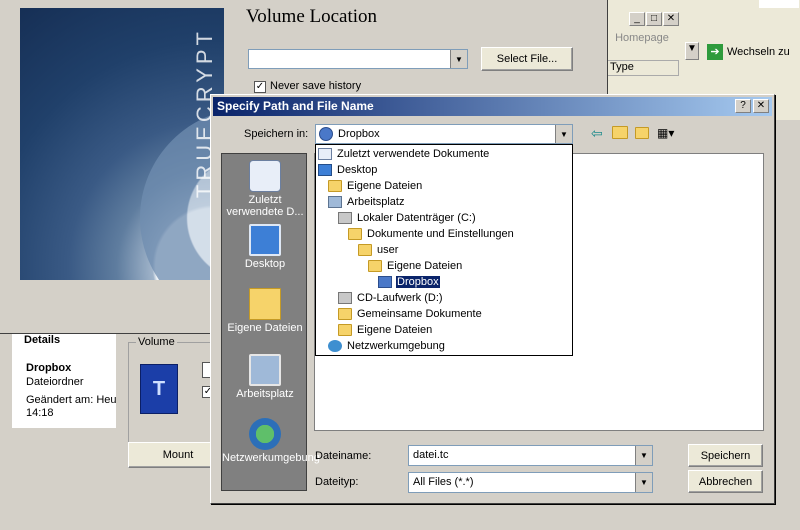 The image size is (800, 530). I want to click on save-label: Speichern, so click(725, 455).